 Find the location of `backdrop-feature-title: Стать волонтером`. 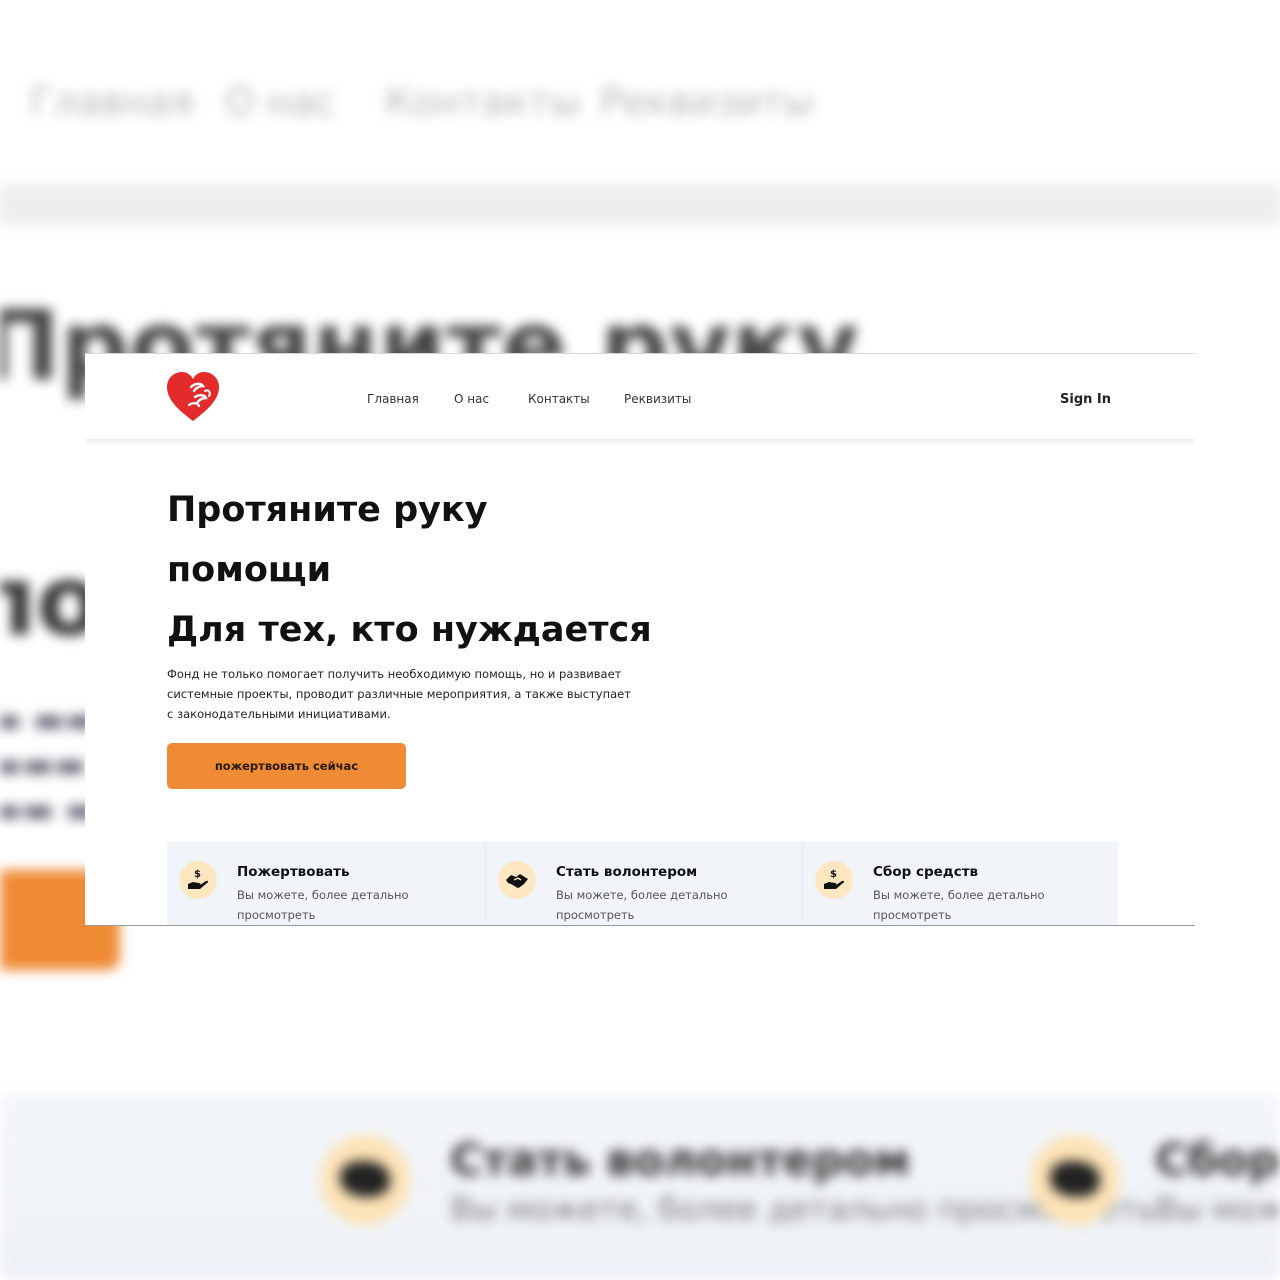

backdrop-feature-title: Стать волонтером is located at coordinates (680, 1160).